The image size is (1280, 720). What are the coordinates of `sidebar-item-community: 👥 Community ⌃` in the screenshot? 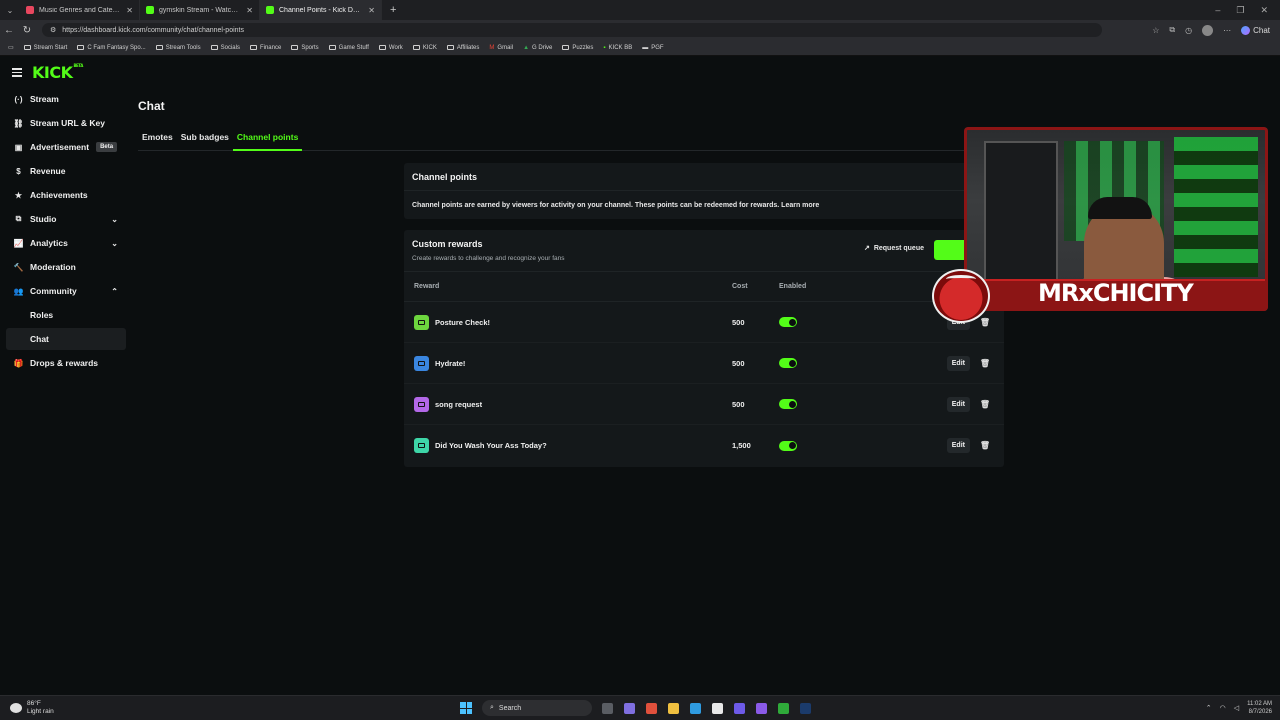 It's located at (66, 291).